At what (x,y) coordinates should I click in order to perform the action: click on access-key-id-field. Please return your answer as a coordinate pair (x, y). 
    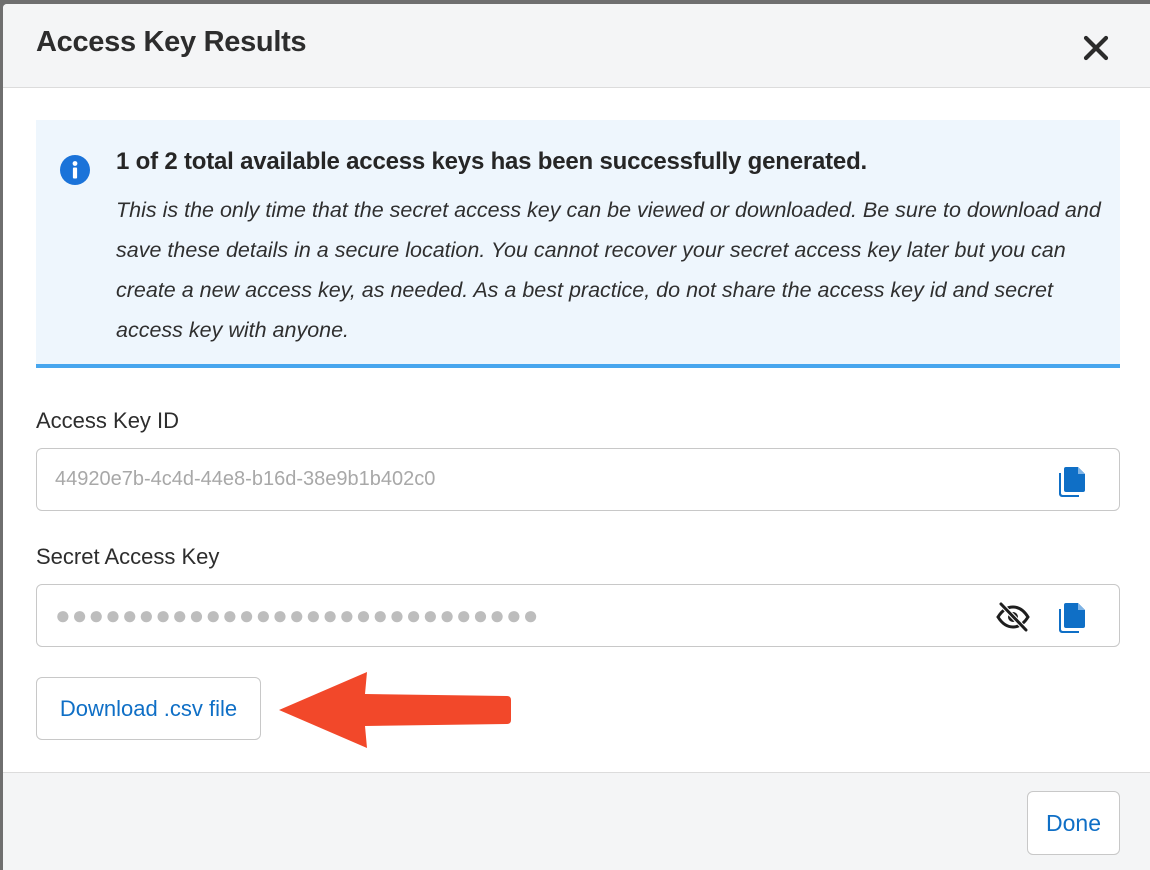
    Looking at the image, I should click on (578, 479).